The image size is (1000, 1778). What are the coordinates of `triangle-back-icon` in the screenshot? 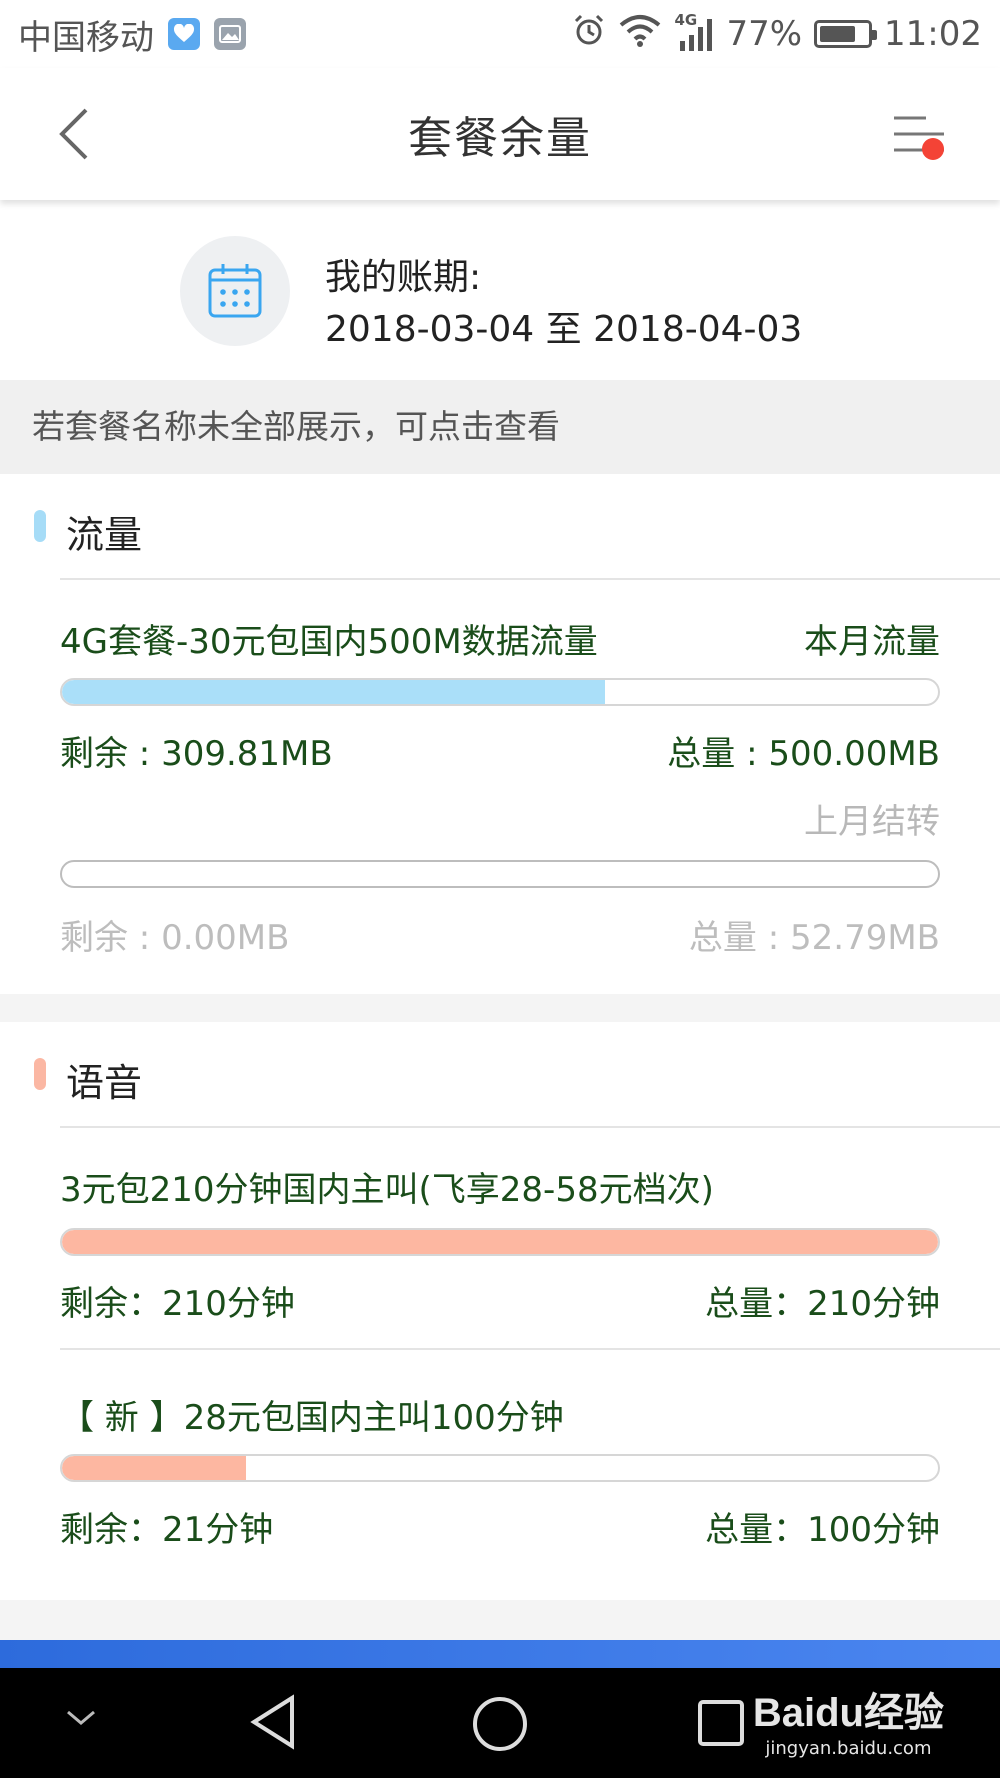 It's located at (272, 1722).